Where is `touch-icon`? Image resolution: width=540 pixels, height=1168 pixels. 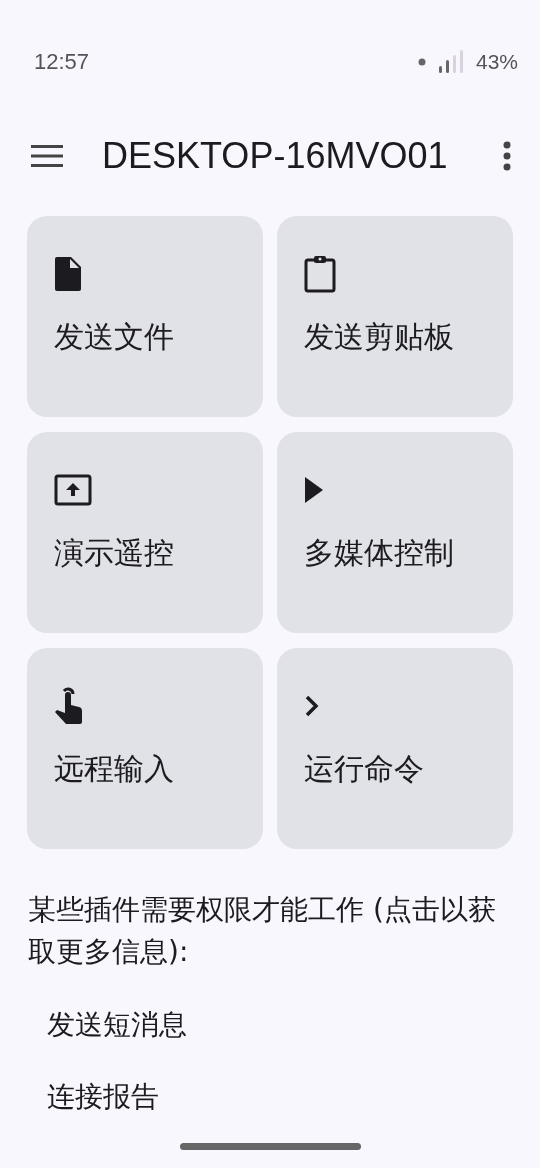
touch-icon is located at coordinates (69, 706).